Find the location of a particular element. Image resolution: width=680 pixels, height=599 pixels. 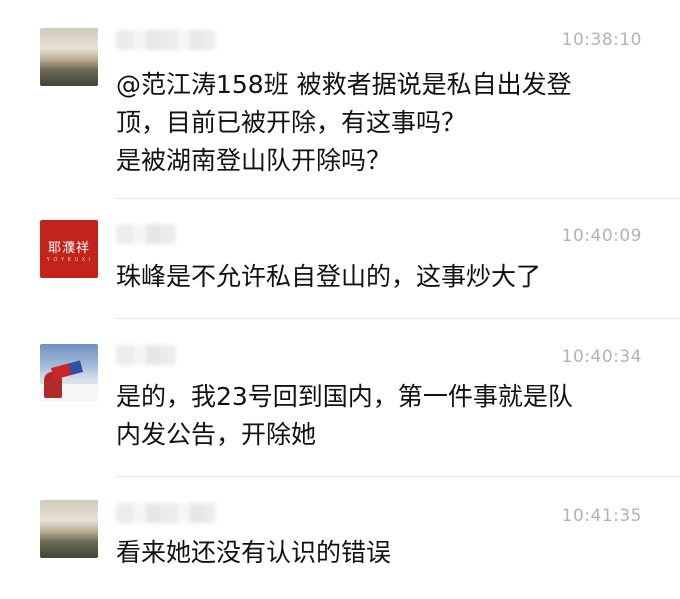

message-line: 看来她还没有认识的错误 is located at coordinates (254, 552).